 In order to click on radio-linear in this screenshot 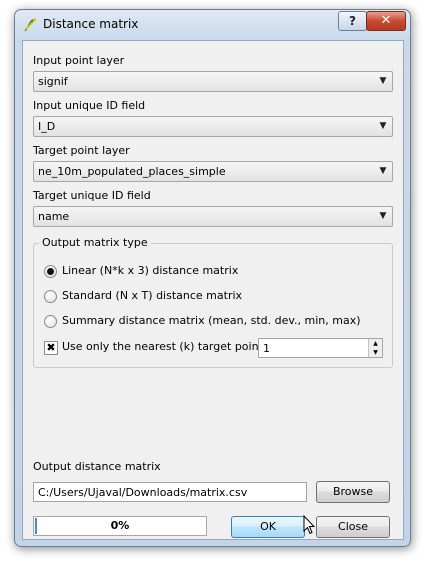, I will do `click(50, 271)`.